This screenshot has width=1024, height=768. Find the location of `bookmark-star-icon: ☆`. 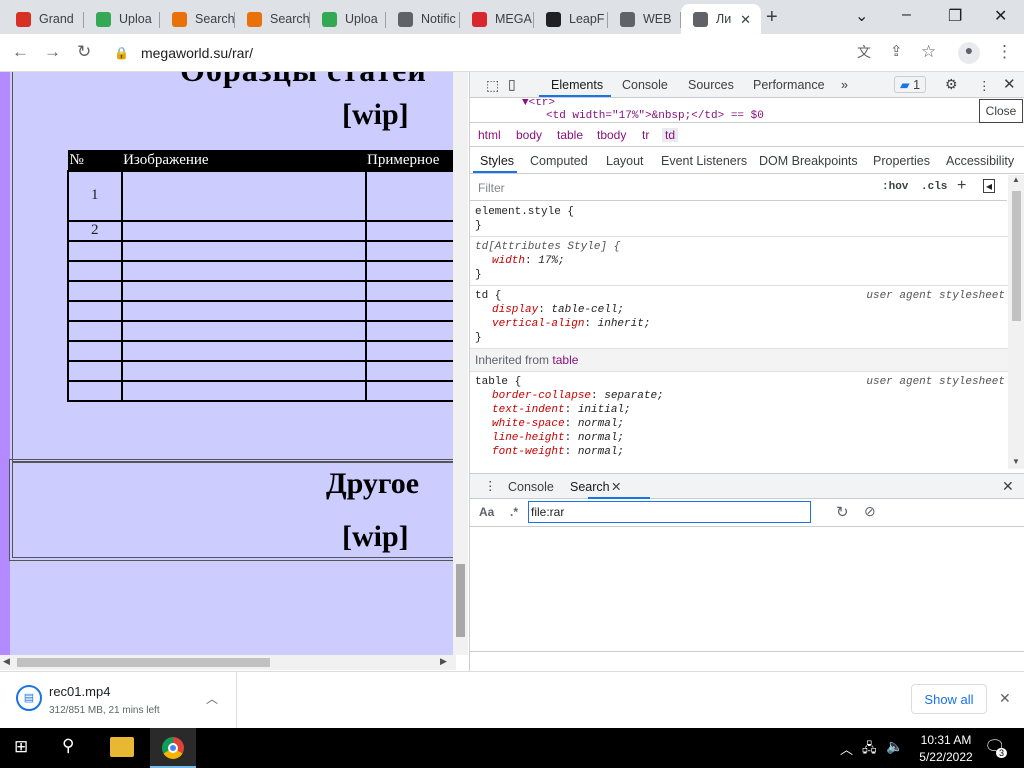

bookmark-star-icon: ☆ is located at coordinates (928, 52).